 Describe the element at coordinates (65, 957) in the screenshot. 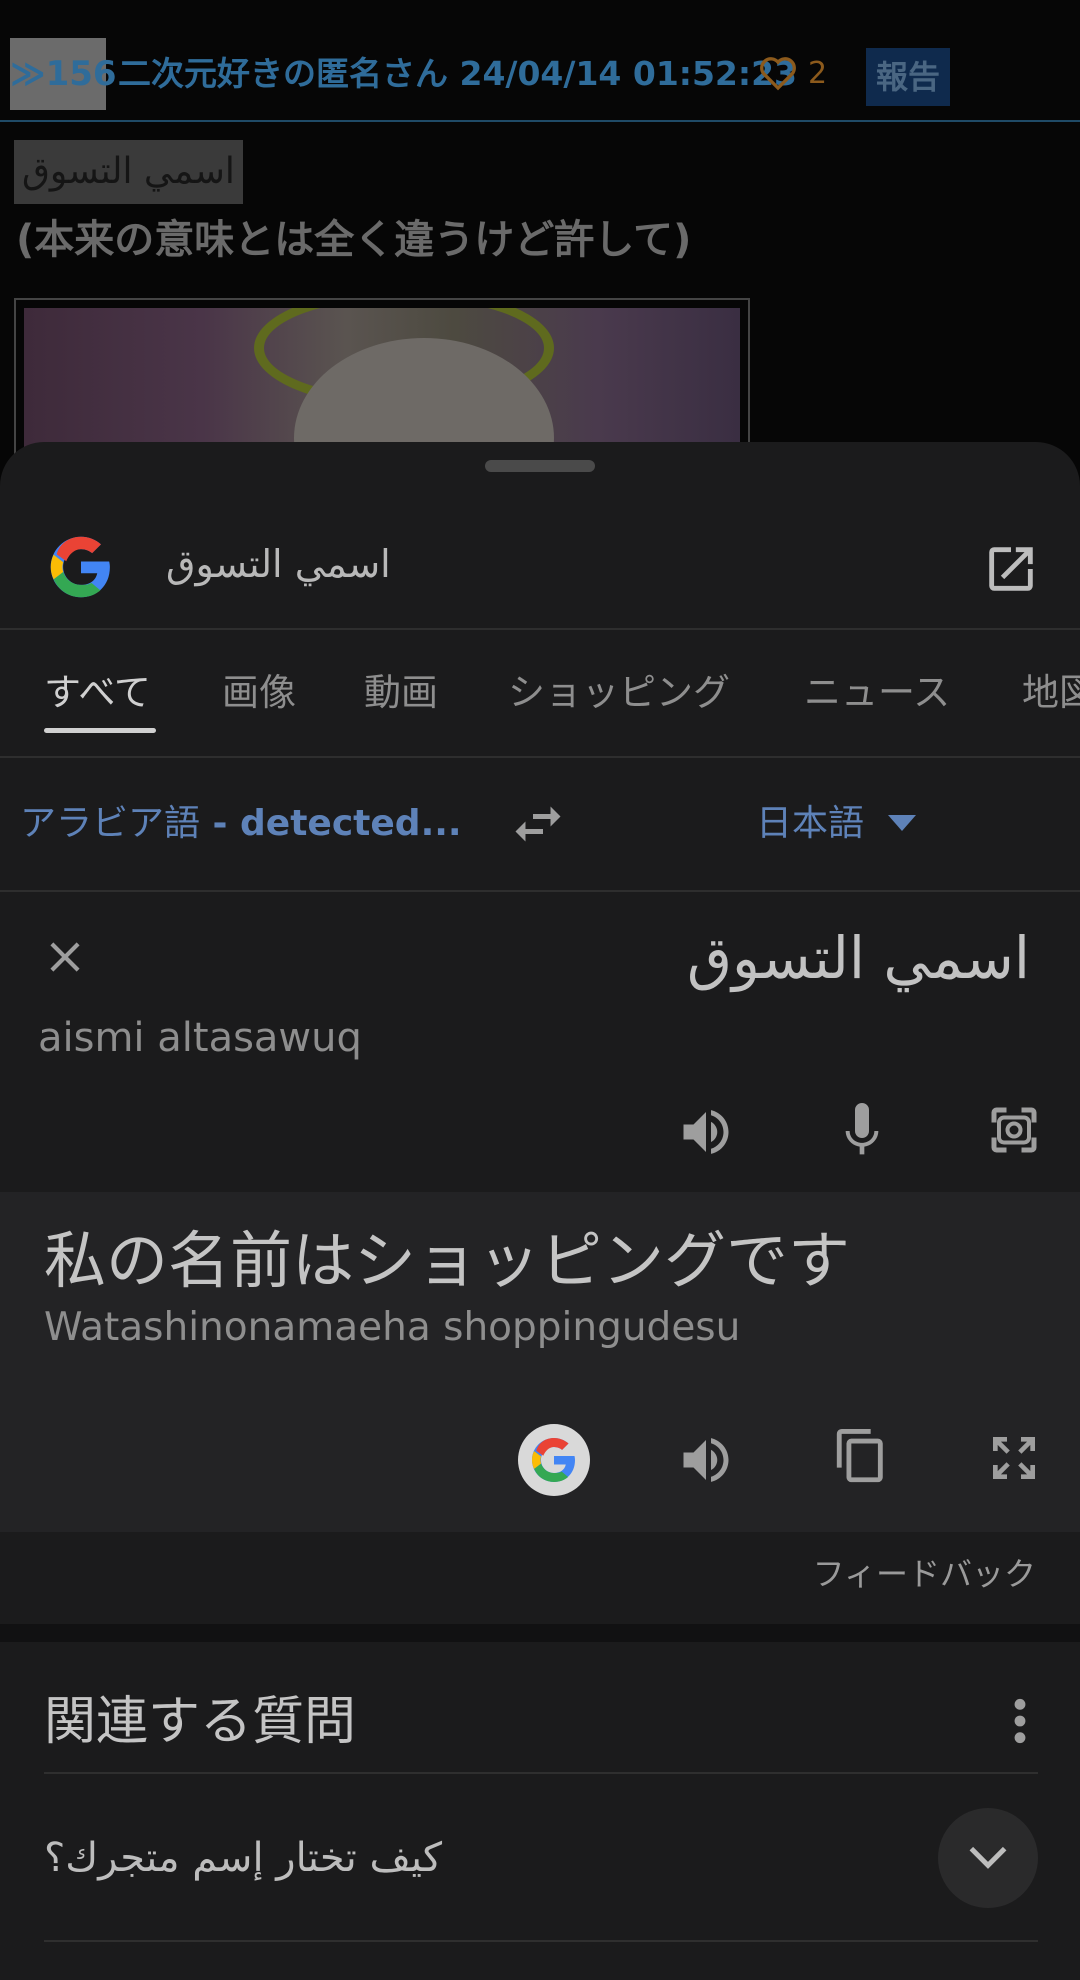

I see `close-icon` at that location.